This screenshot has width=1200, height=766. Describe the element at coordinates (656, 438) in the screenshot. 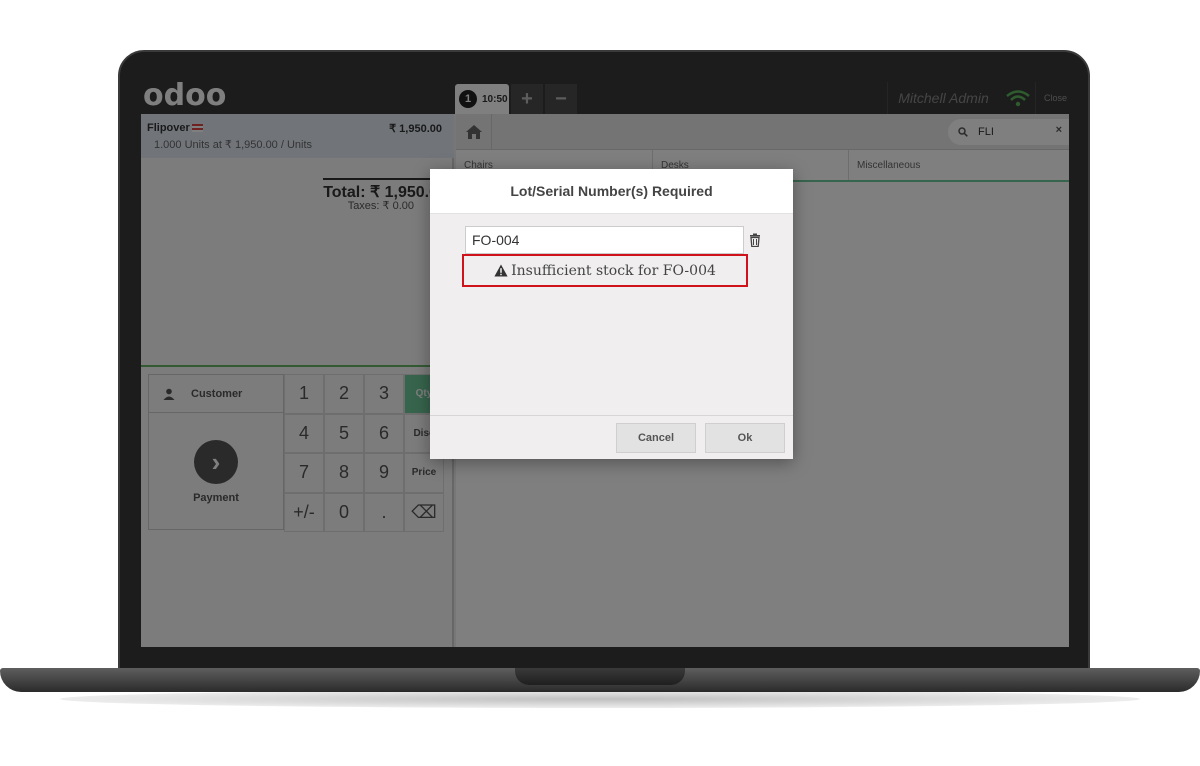

I see `cancel-button: Cancel` at that location.